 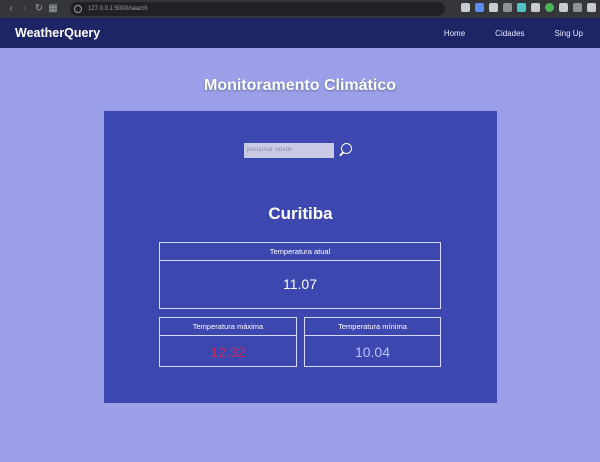 What do you see at coordinates (528, 7) in the screenshot?
I see `extensions-area` at bounding box center [528, 7].